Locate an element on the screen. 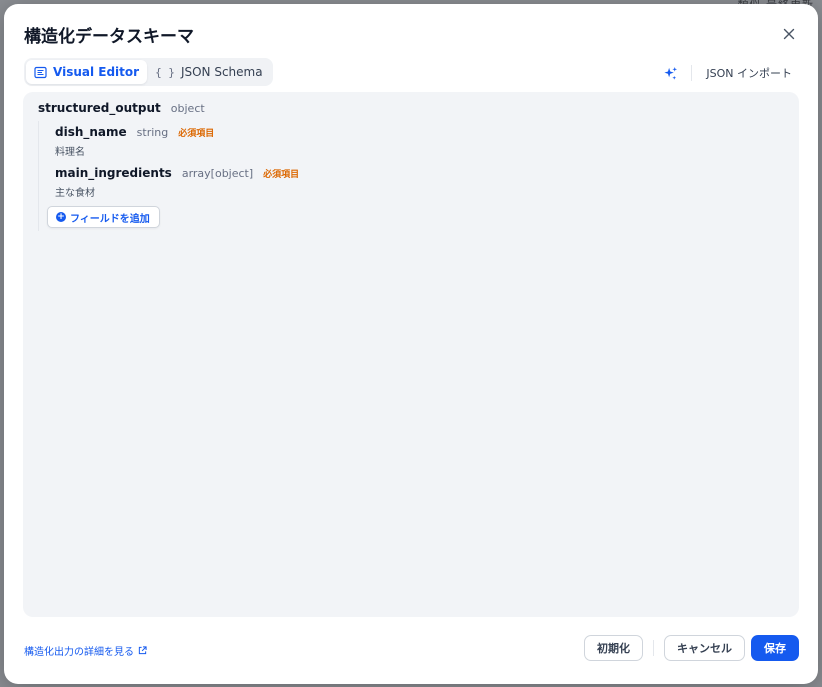  toolbar-right: JSON インポート is located at coordinates (727, 73).